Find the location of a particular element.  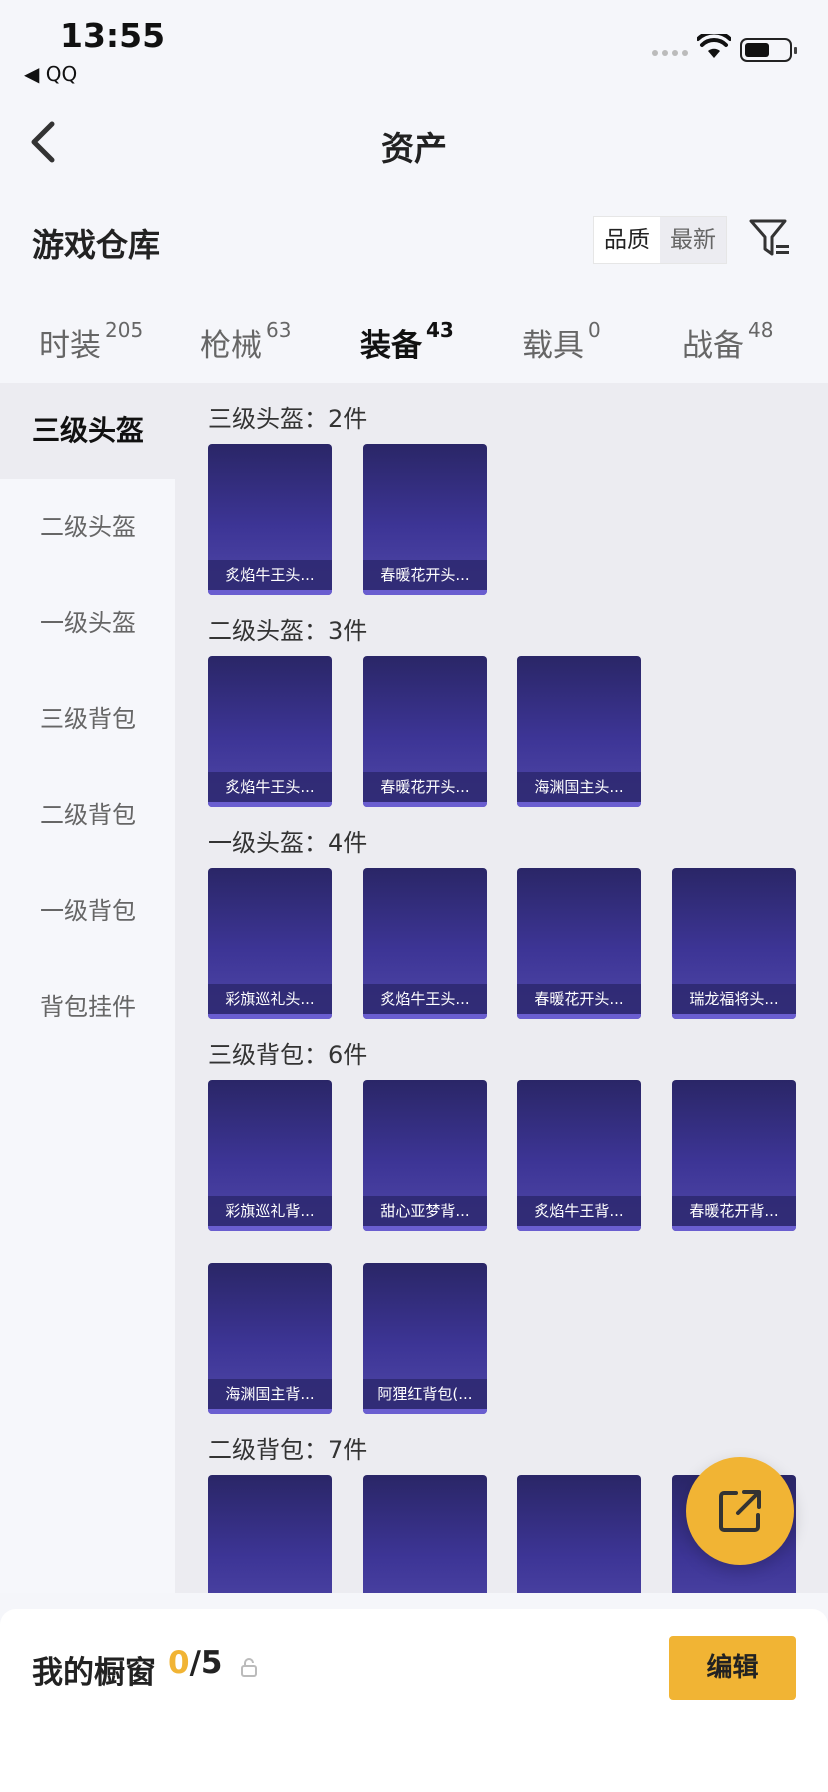

page-title: 资产 is located at coordinates (414, 148).